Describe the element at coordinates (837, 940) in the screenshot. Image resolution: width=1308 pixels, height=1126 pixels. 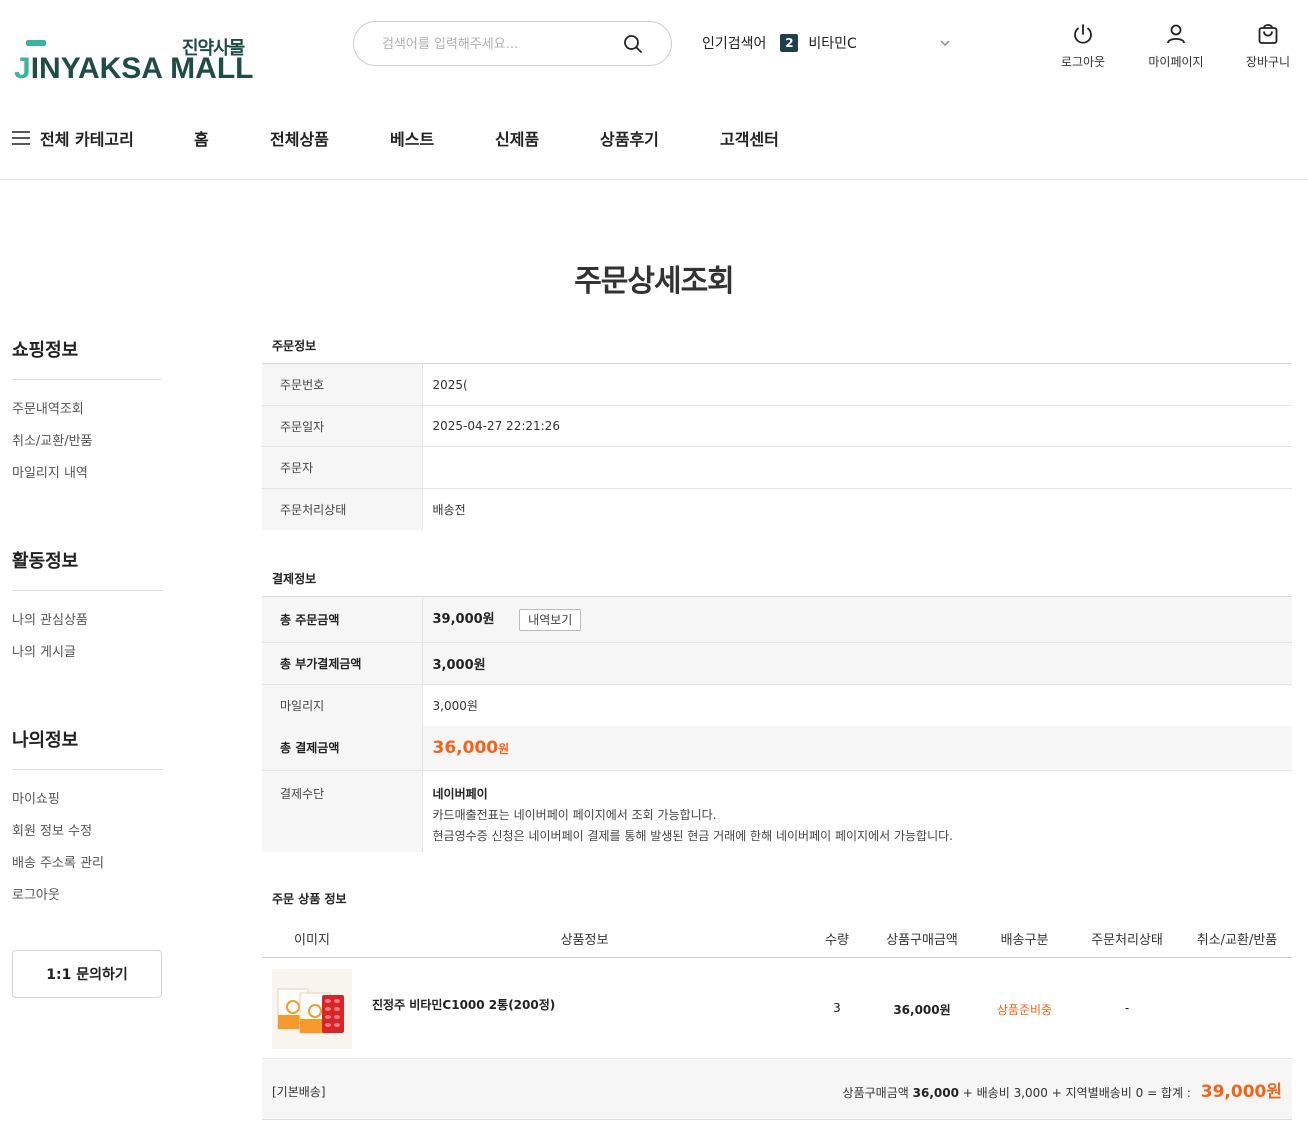
I see `col-quantity: 수량` at that location.